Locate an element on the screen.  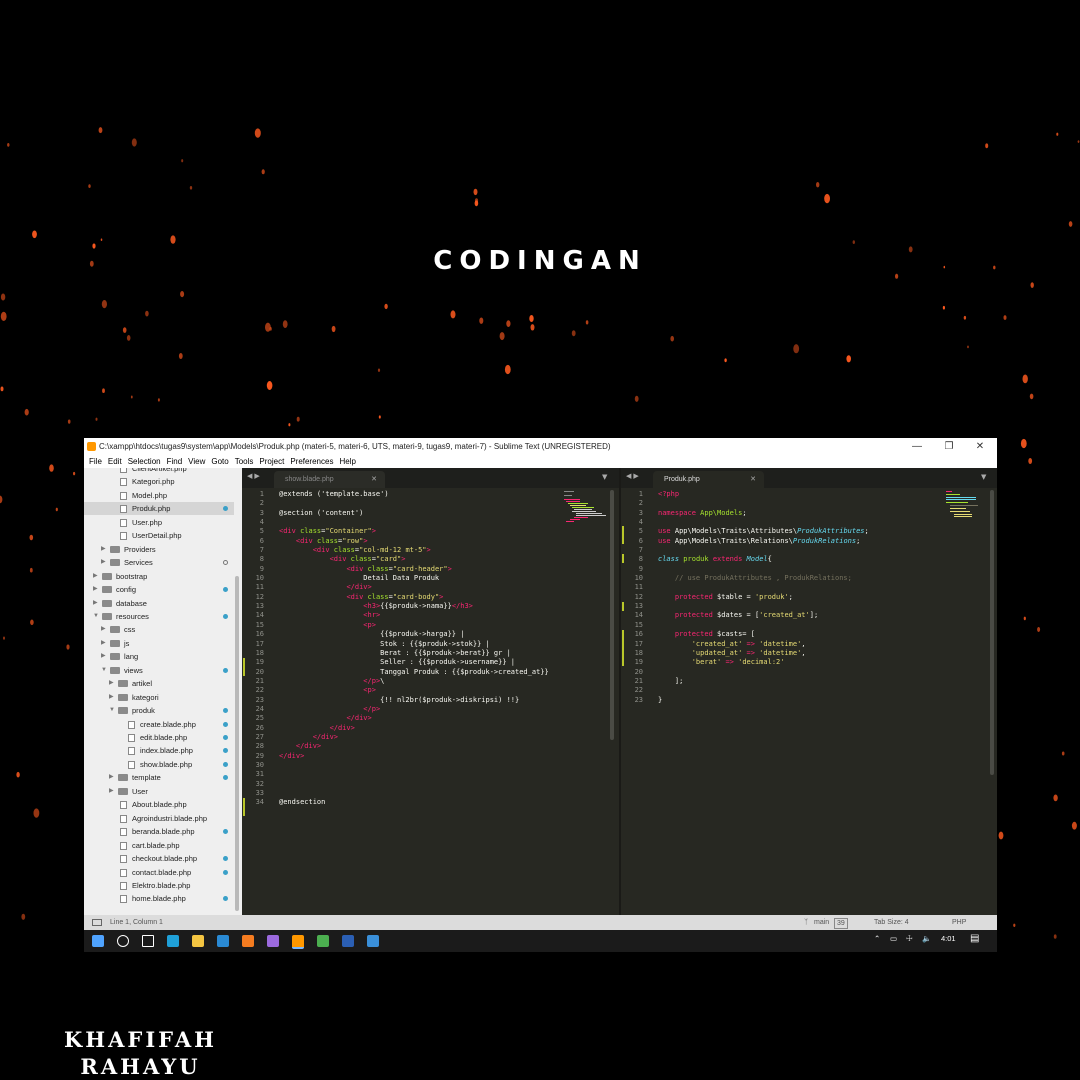
code-line: Berat : {{$produk->berat}} gr | is located at coordinates (414, 653).